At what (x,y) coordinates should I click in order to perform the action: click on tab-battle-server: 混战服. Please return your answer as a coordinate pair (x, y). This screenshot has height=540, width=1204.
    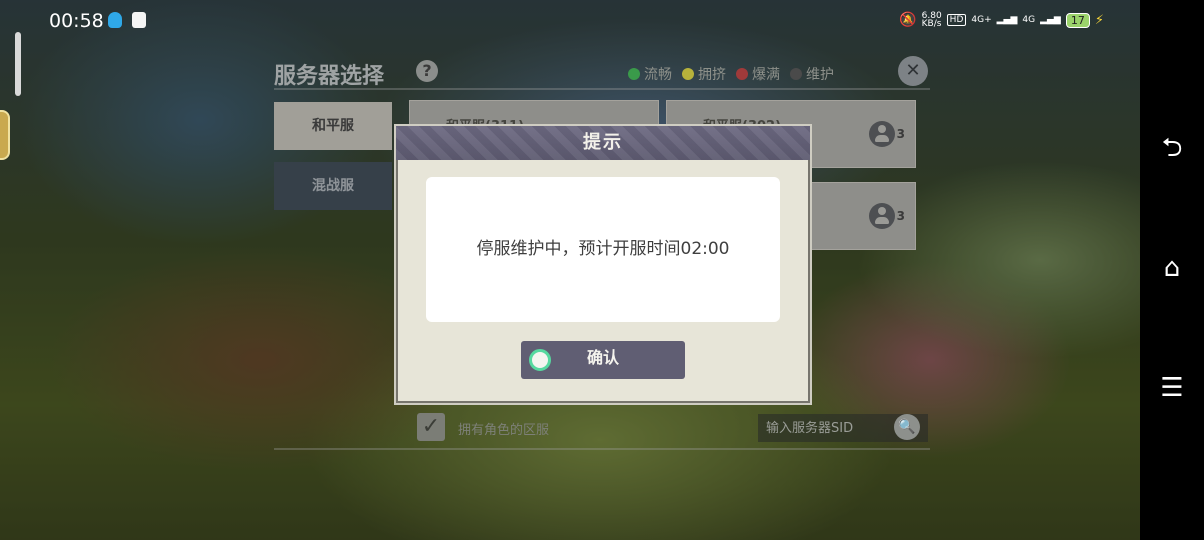
    Looking at the image, I should click on (333, 186).